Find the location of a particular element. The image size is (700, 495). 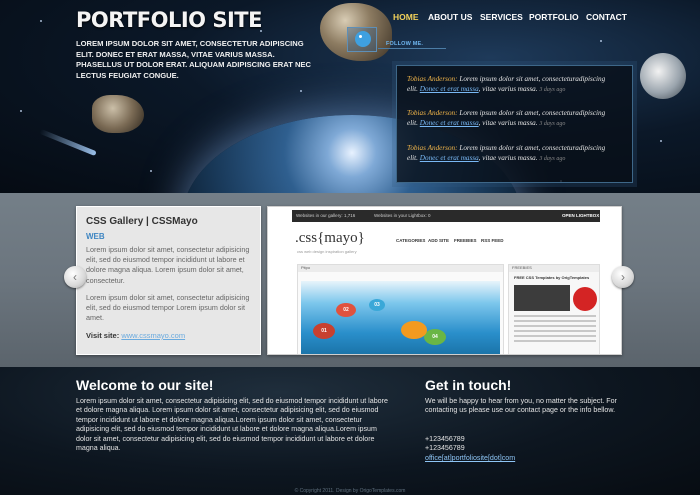

preview-ocean-illustration: 02 03 01 04 is located at coordinates (400, 317).